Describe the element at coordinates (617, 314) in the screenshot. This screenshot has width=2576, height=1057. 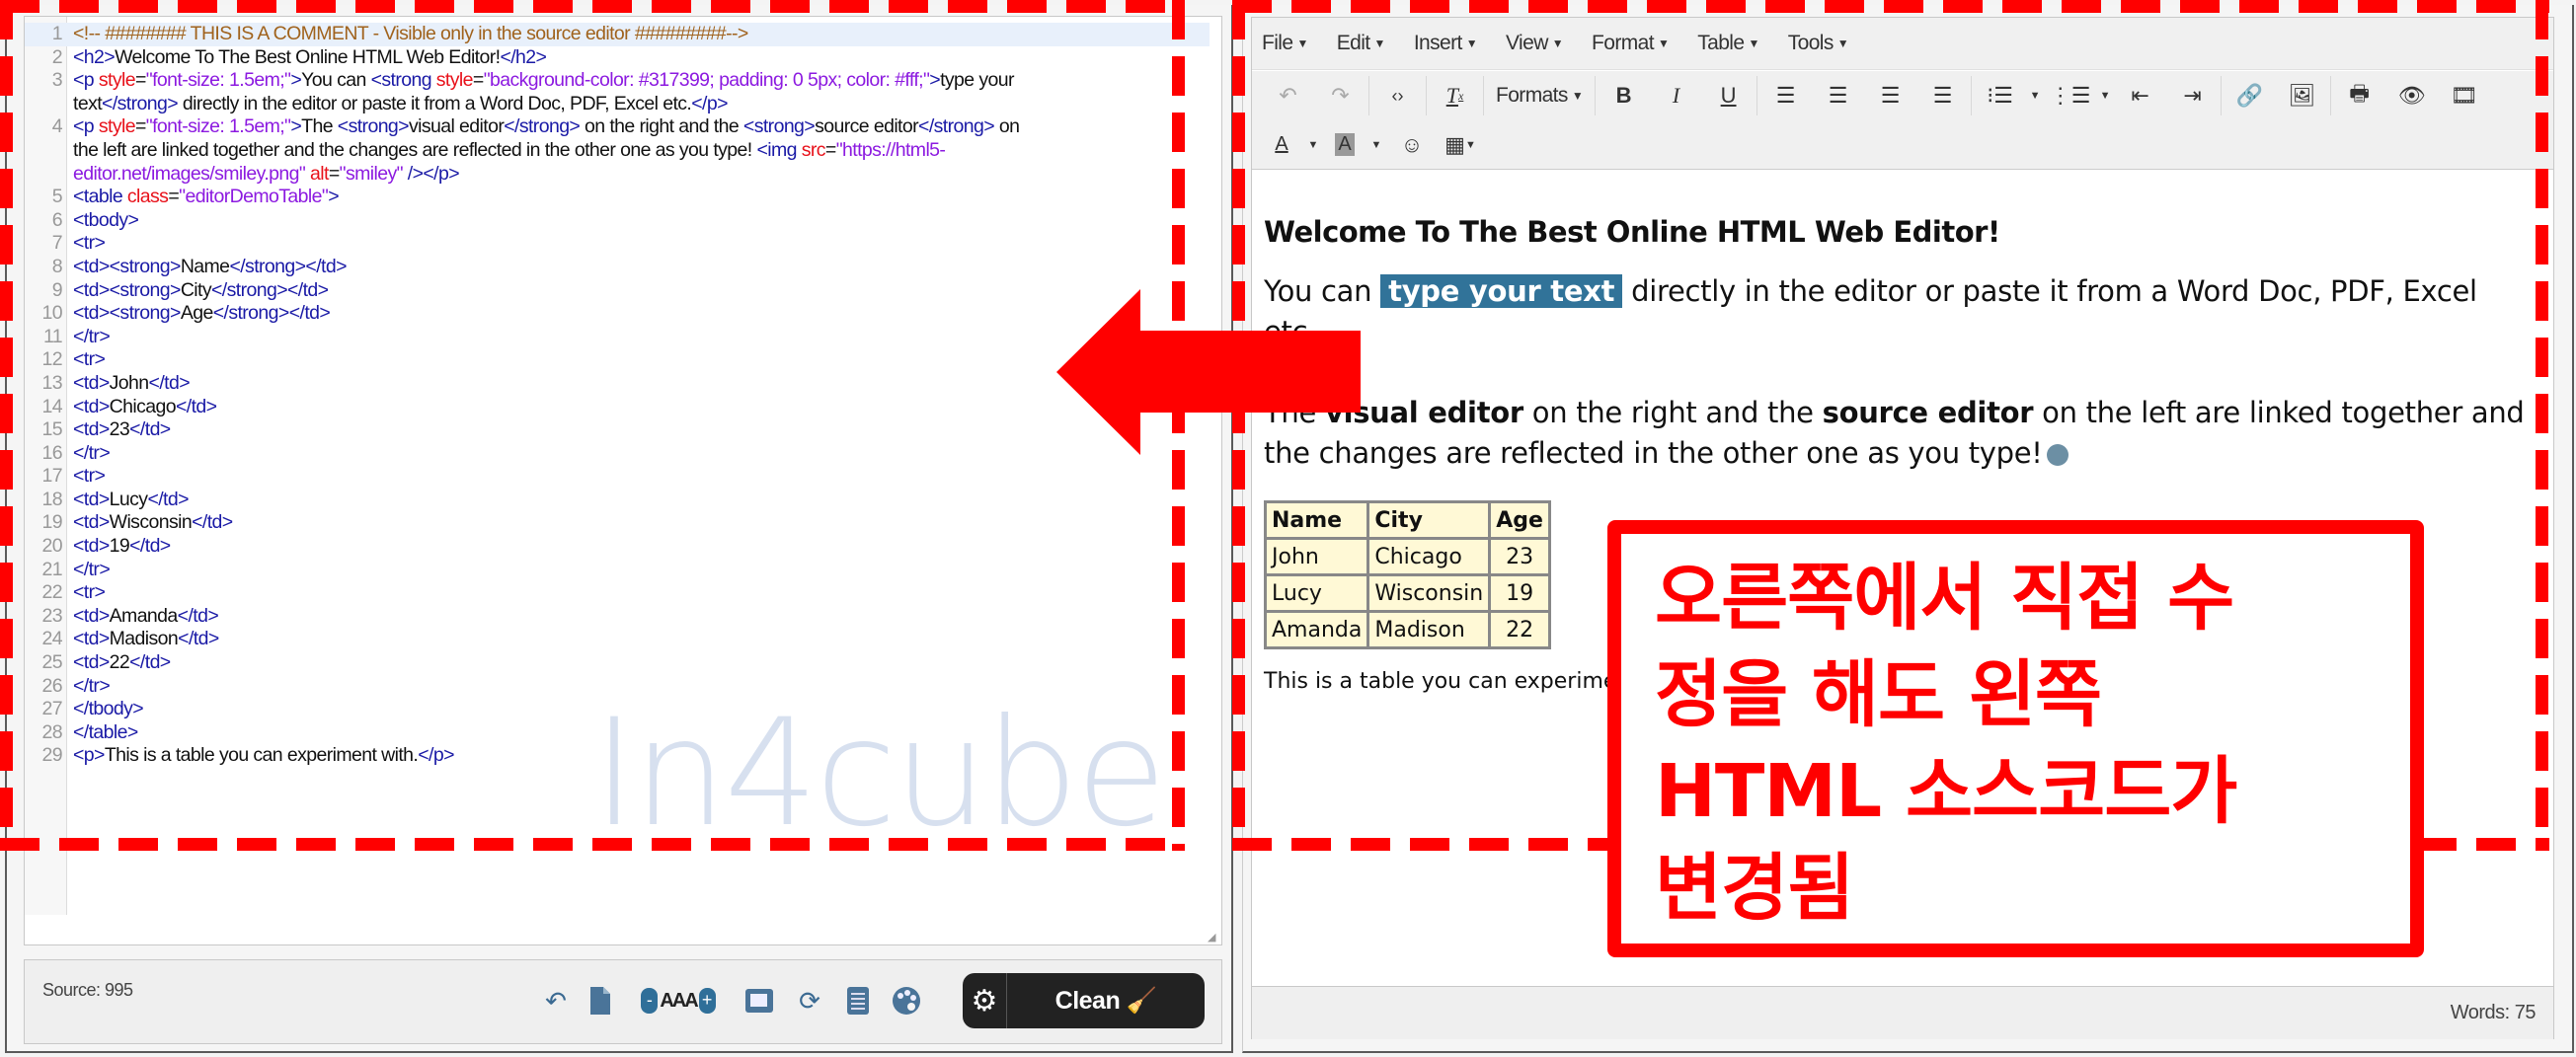
I see `code-line: 10 <td><strong>Age</strong></td>` at that location.